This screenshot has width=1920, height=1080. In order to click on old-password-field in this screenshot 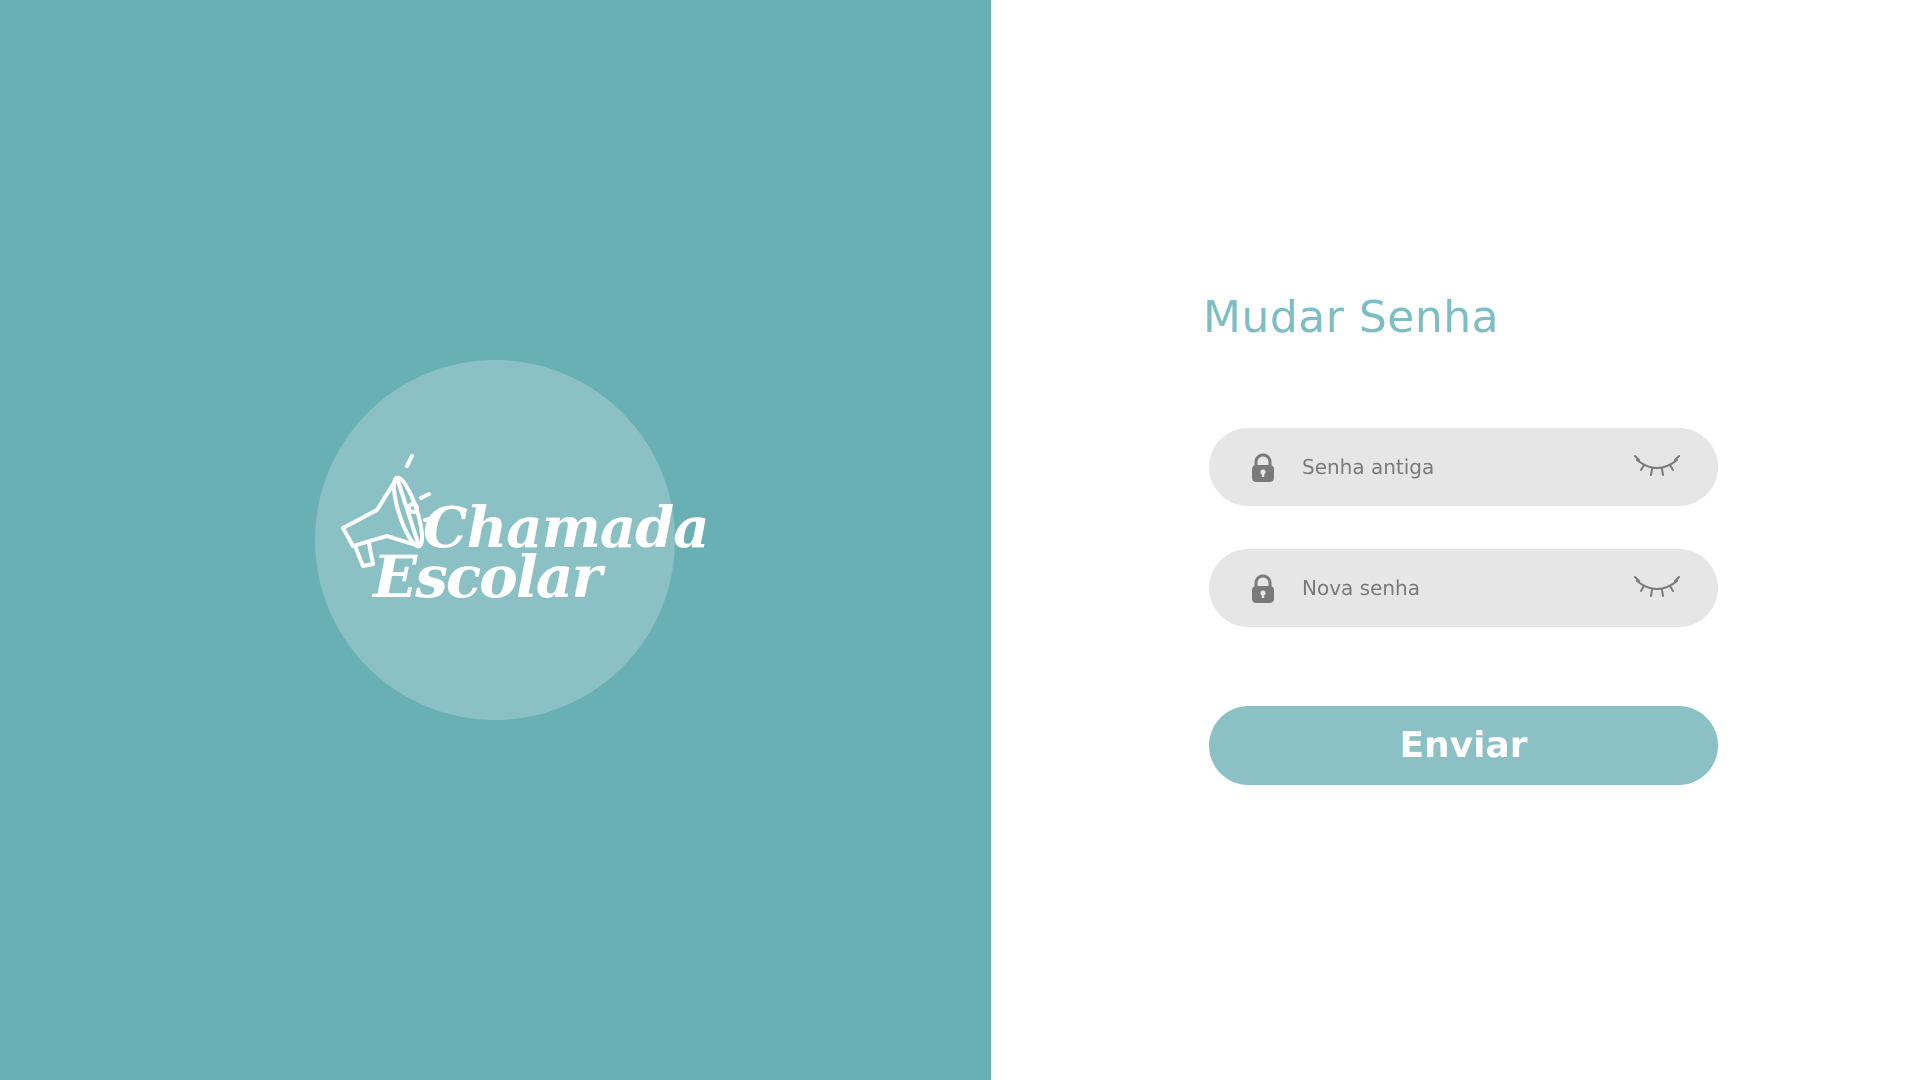, I will do `click(1463, 467)`.